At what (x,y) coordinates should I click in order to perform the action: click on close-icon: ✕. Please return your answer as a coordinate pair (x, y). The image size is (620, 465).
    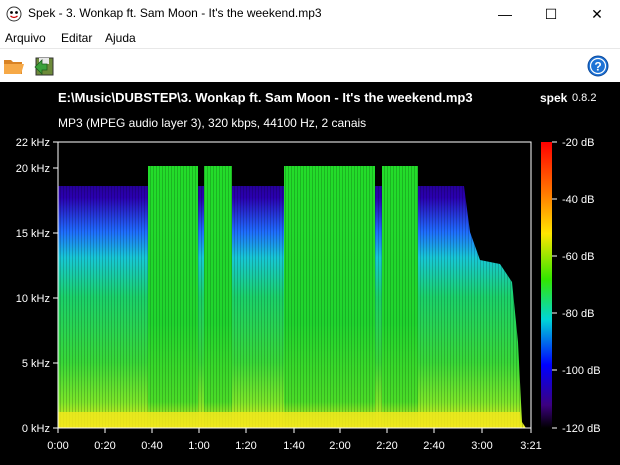
    Looking at the image, I should click on (597, 13).